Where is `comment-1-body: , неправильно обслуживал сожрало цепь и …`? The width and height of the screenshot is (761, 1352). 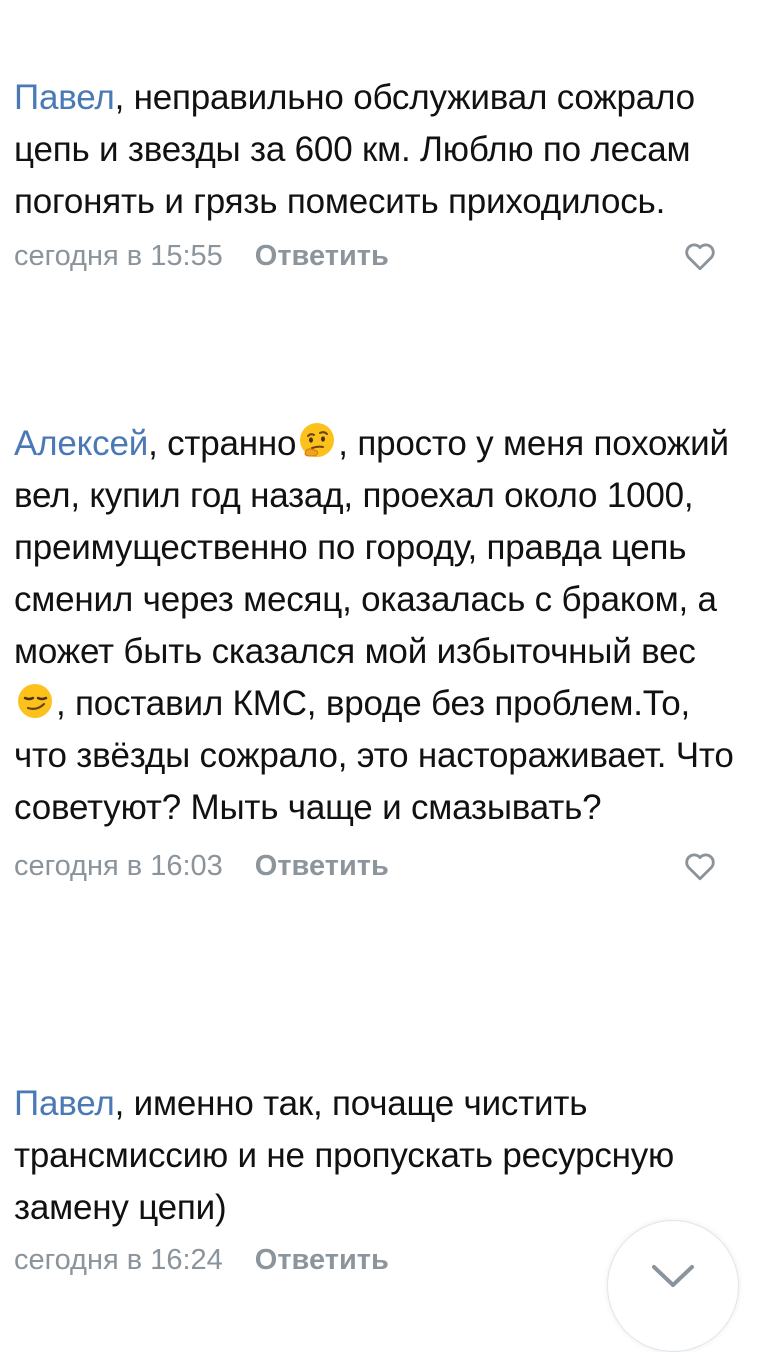 comment-1-body: , неправильно обслуживал сожрало цепь и … is located at coordinates (354, 149).